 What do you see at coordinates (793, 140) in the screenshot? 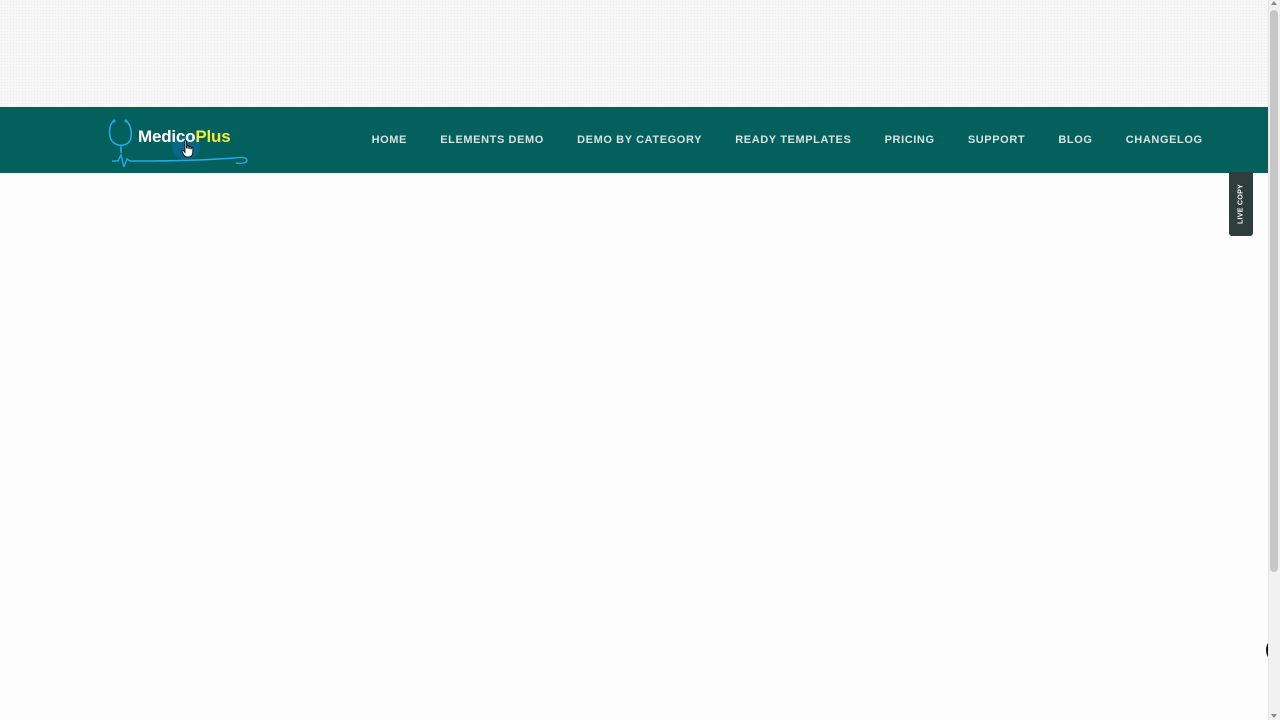
I see `nav-item-ready-templates: READY TEMPLATES` at bounding box center [793, 140].